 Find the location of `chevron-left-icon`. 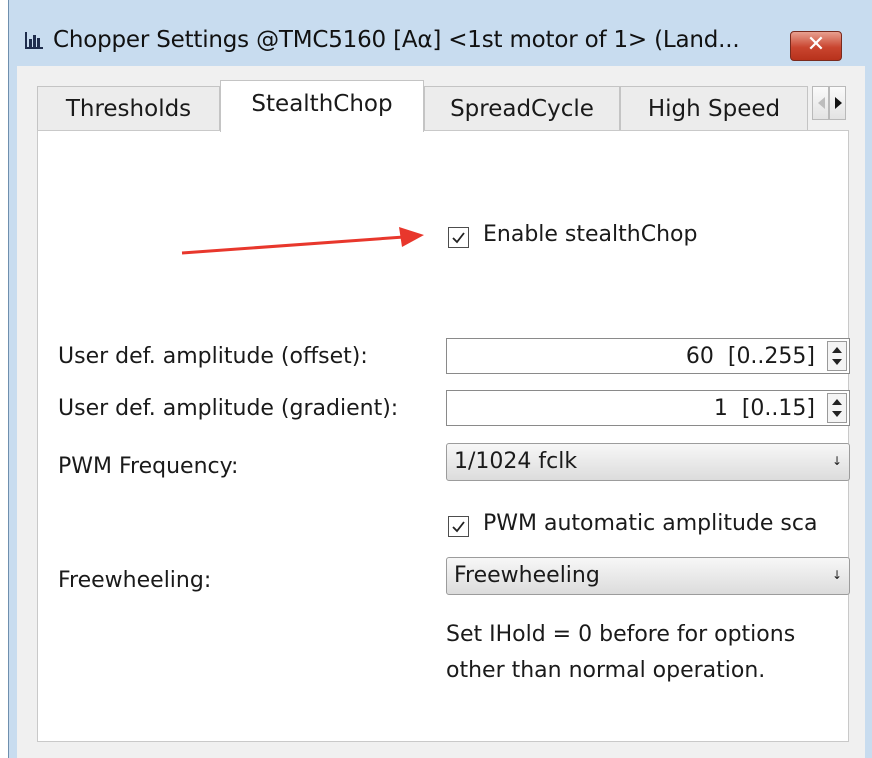

chevron-left-icon is located at coordinates (821, 103).